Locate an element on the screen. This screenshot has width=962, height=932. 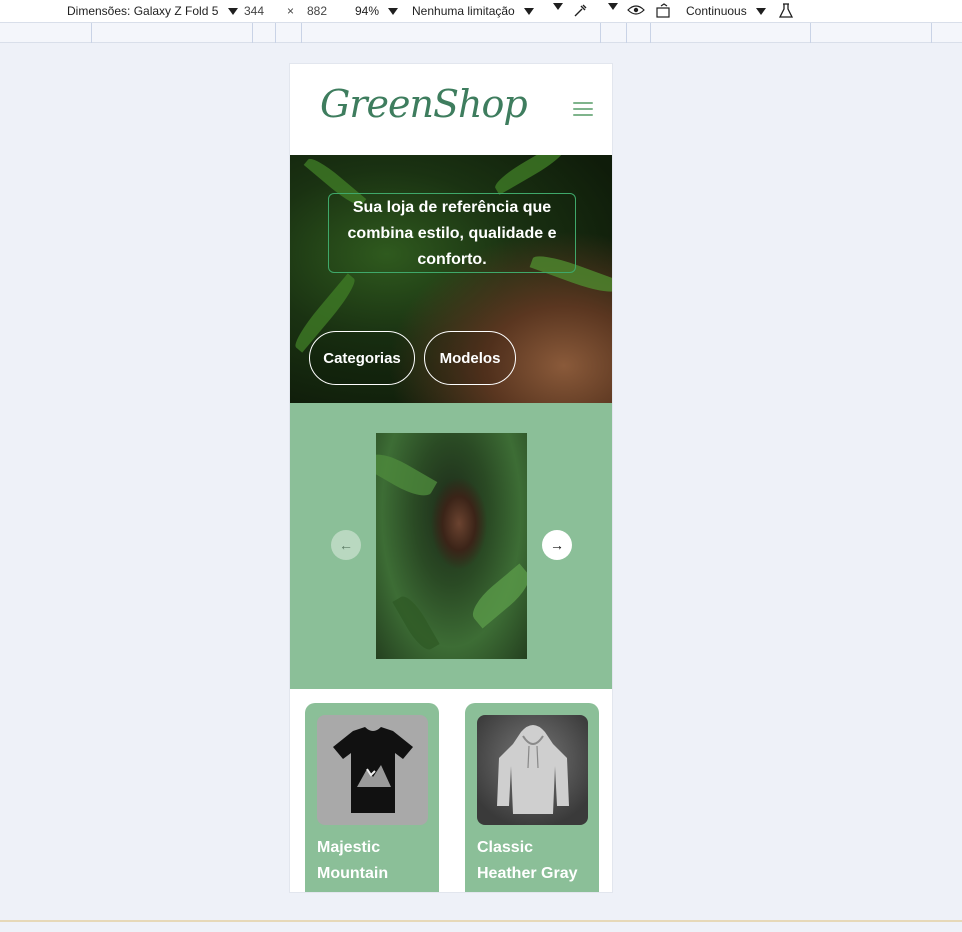
dimensions-label: Dimensões: Galaxy Z Fold 5 is located at coordinates (143, 11).